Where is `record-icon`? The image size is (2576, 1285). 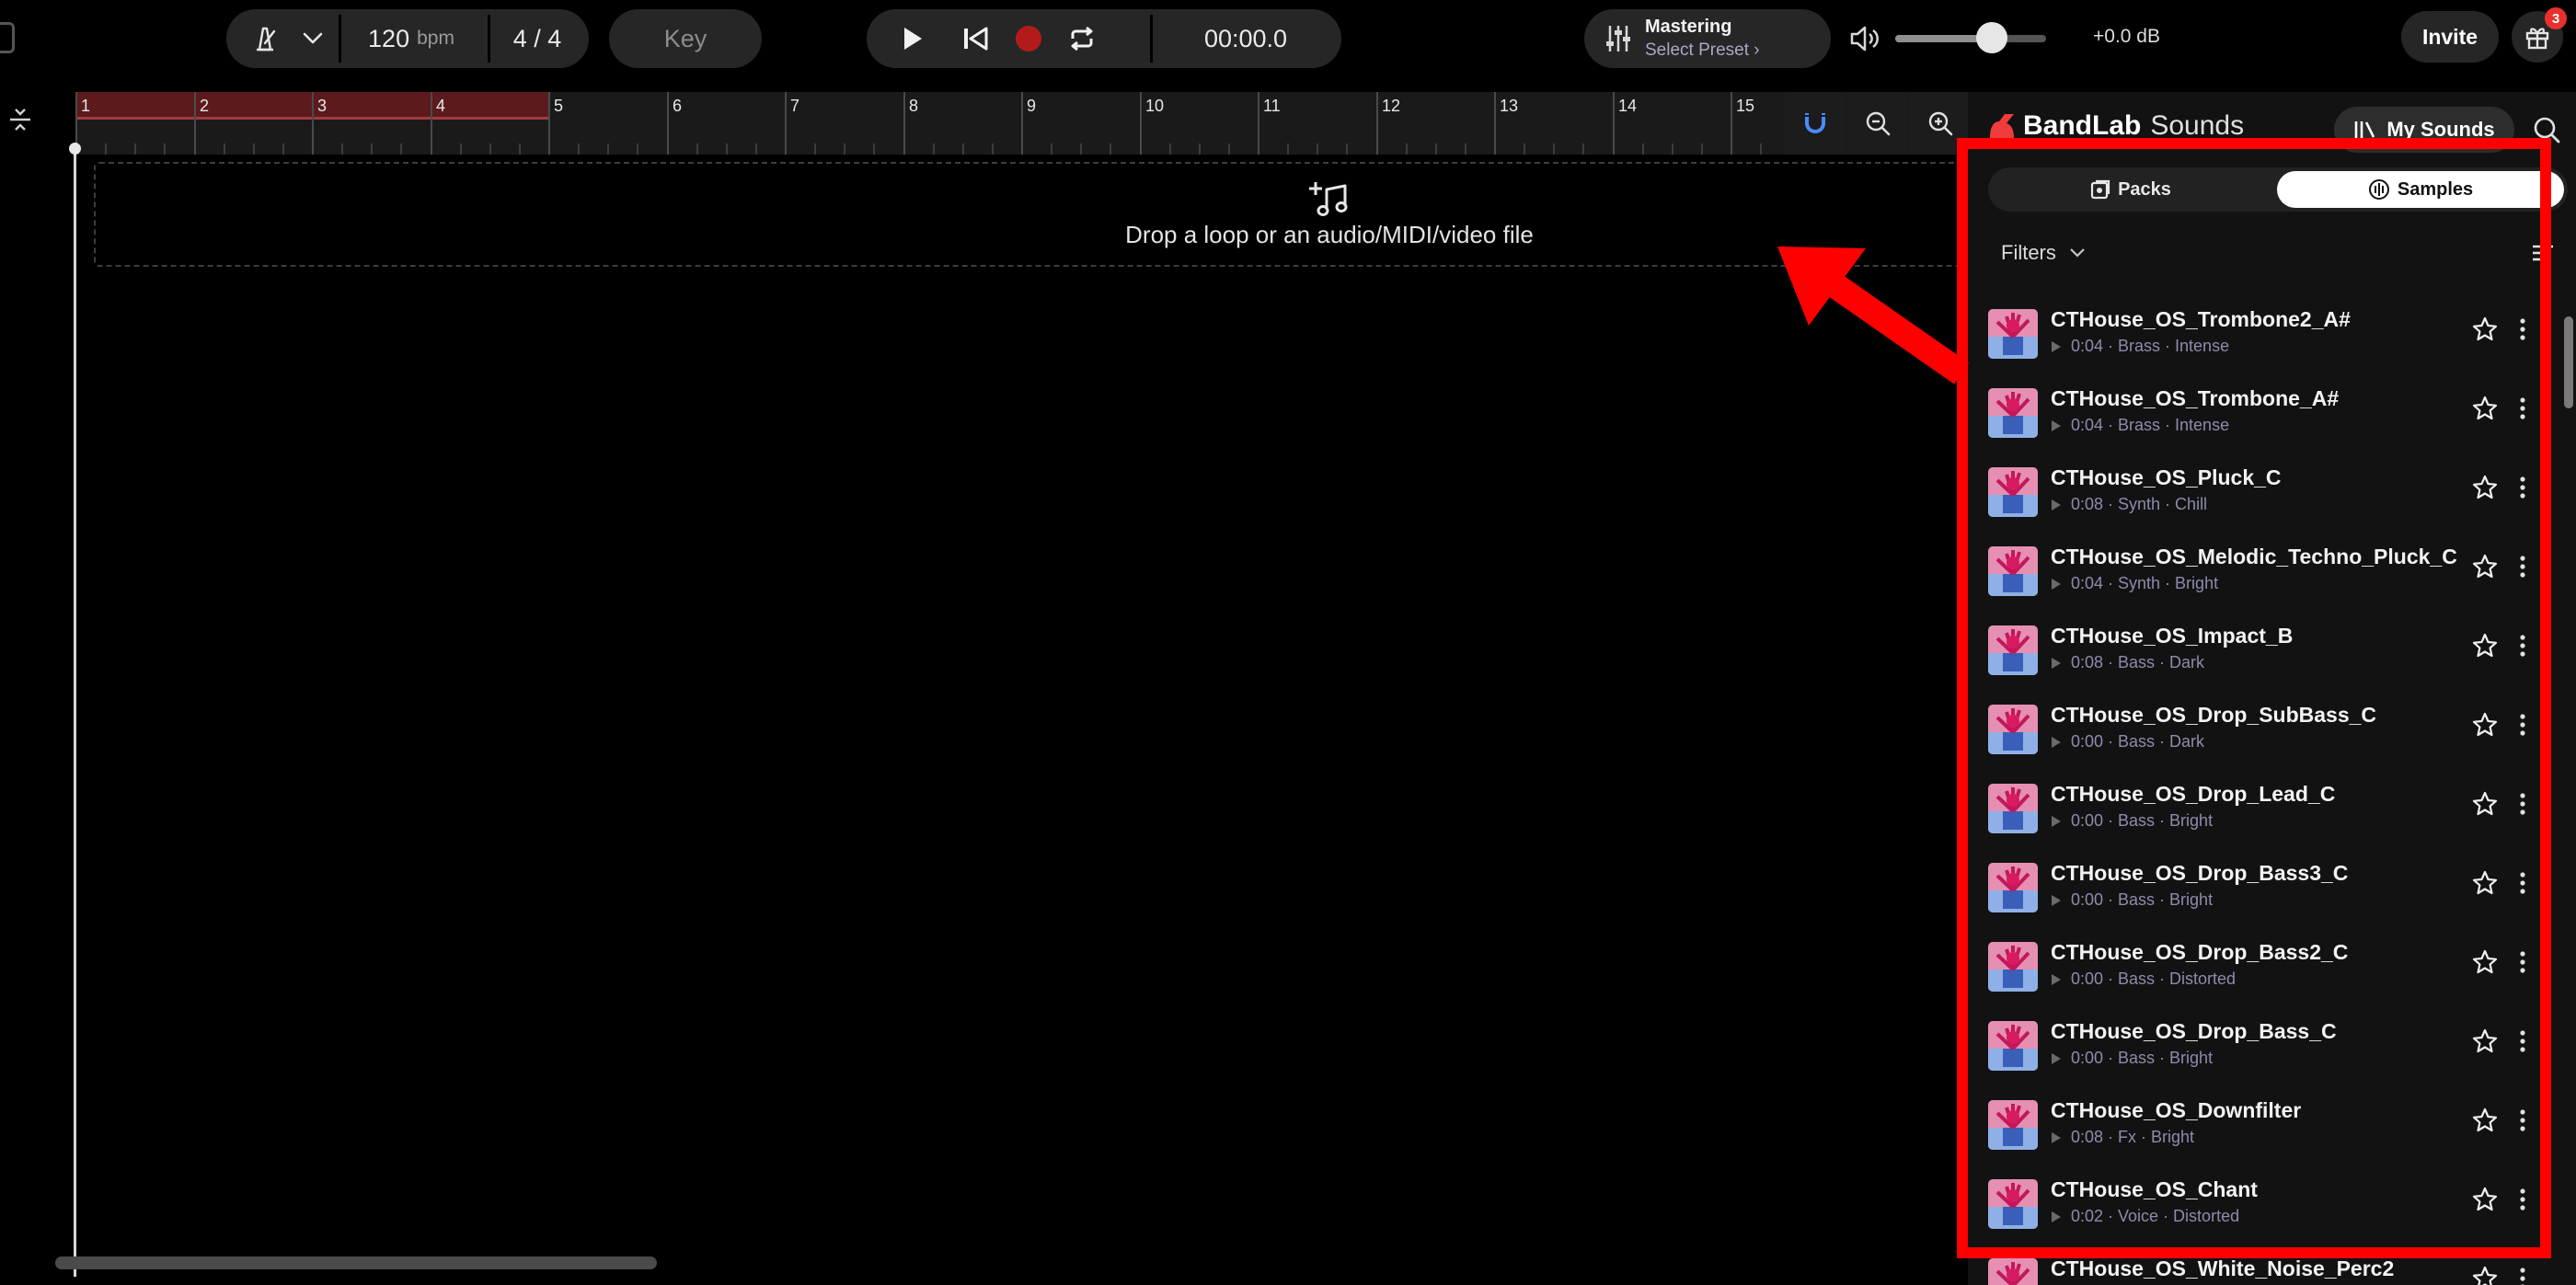
record-icon is located at coordinates (1028, 39).